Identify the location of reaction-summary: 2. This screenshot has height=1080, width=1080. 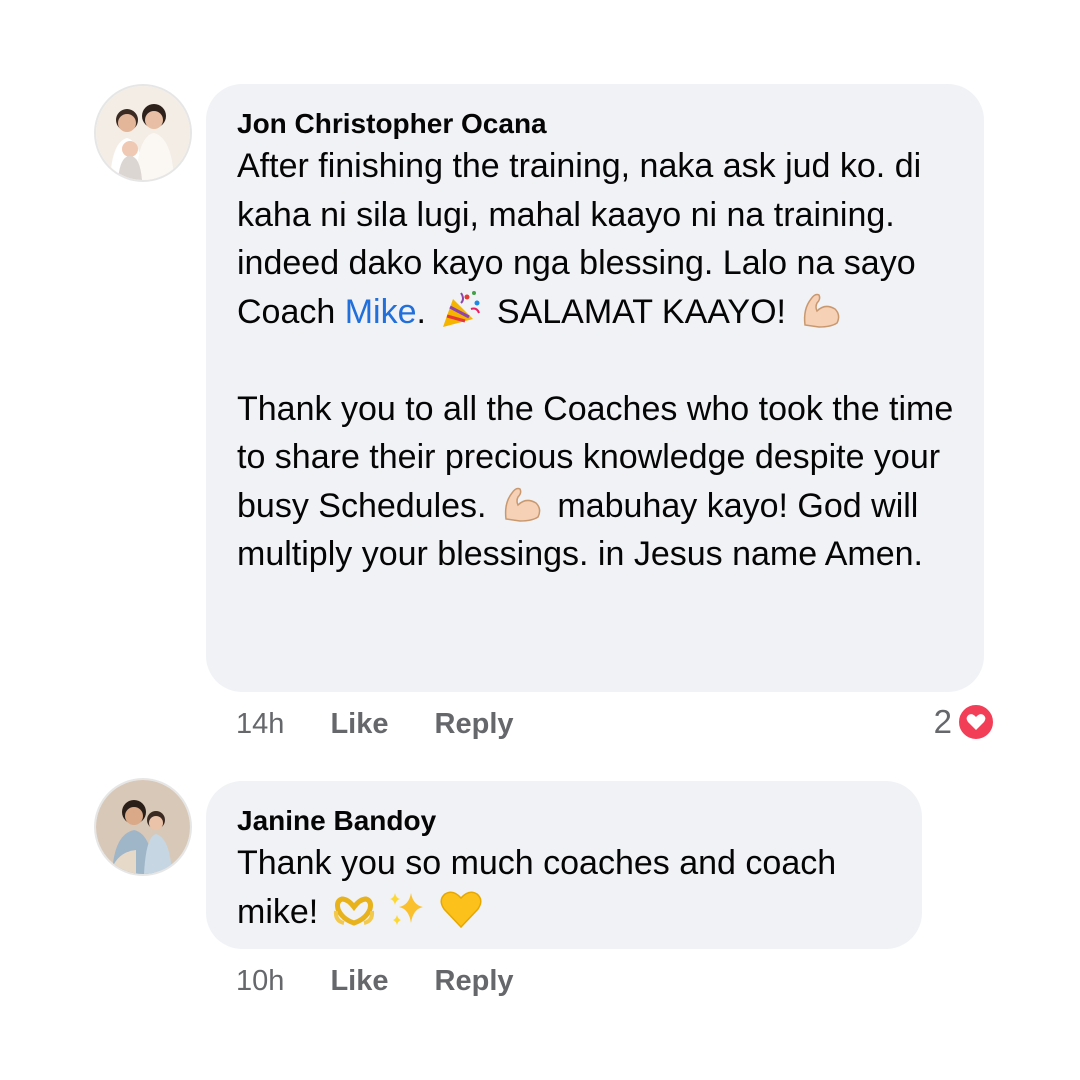
(965, 722).